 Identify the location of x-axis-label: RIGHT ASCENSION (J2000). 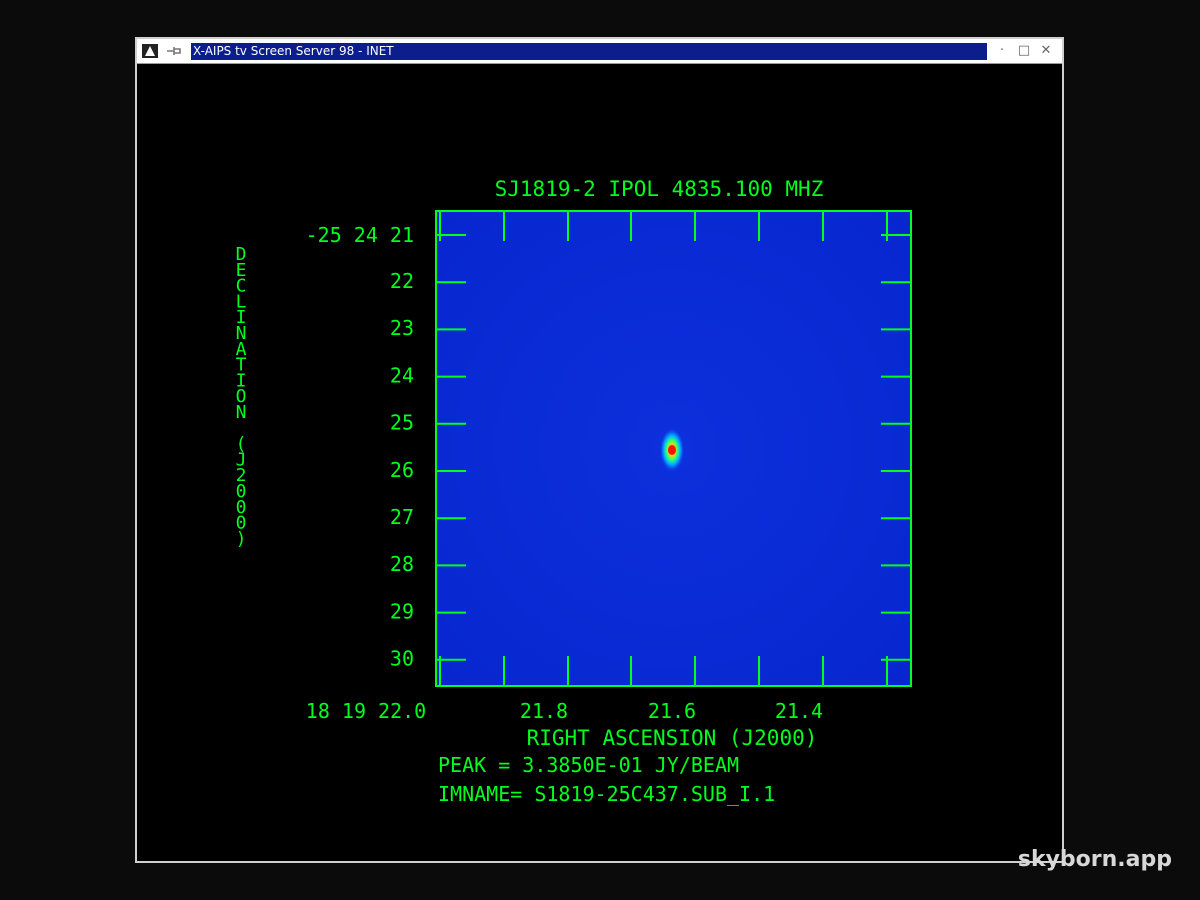
(672, 738).